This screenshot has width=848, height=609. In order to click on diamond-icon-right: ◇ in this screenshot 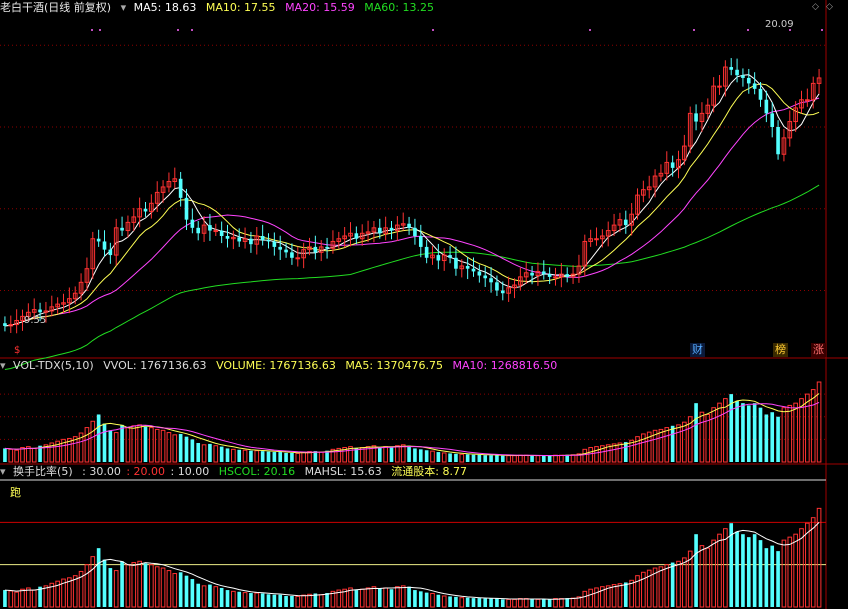, I will do `click(829, 7)`.